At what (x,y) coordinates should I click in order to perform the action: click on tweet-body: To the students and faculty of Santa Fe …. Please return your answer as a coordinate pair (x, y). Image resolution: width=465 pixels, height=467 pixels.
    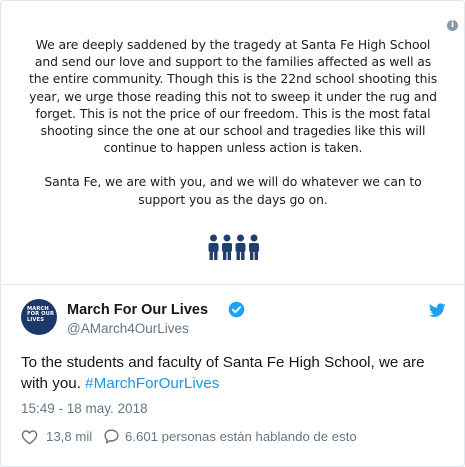
    Looking at the image, I should click on (223, 373).